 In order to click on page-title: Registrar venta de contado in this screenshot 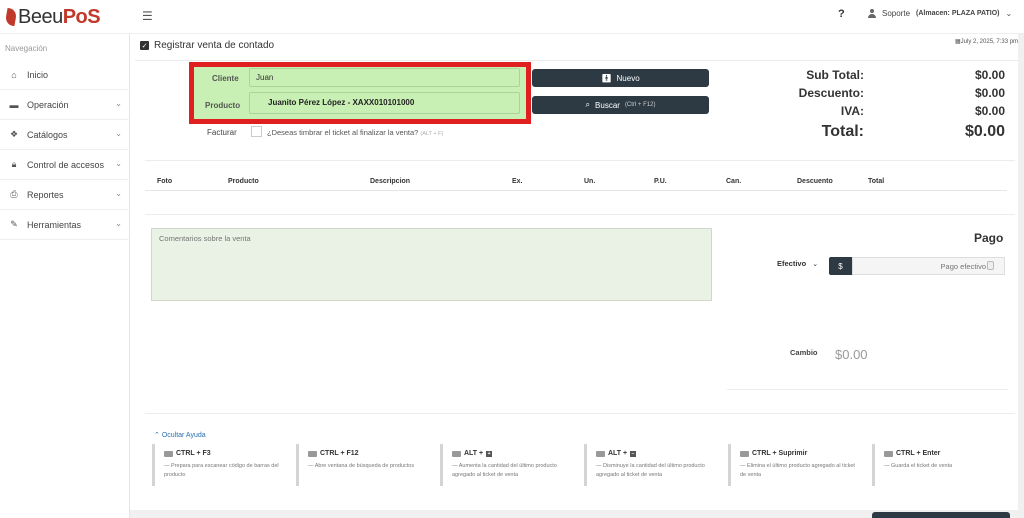, I will do `click(214, 45)`.